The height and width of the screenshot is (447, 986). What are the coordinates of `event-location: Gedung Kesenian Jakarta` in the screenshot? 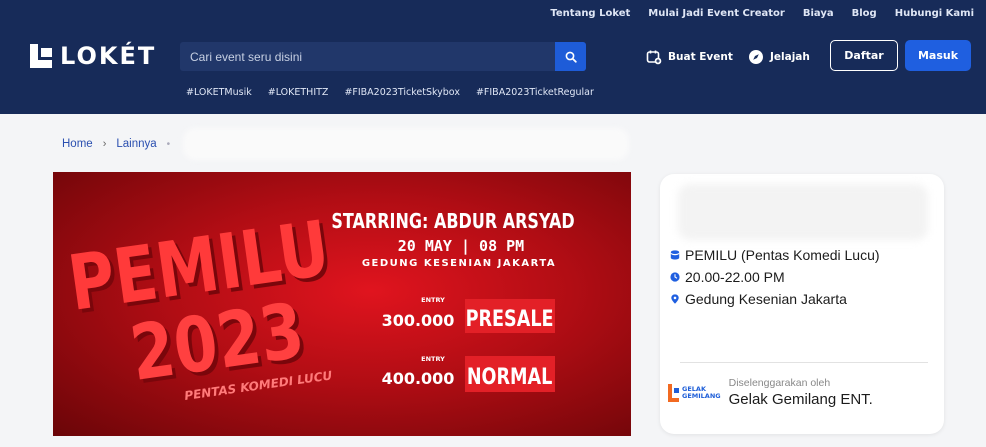 It's located at (766, 299).